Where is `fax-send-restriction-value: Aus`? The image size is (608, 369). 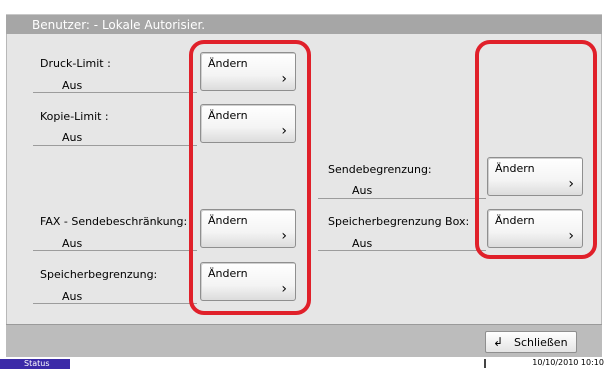 fax-send-restriction-value: Aus is located at coordinates (72, 243).